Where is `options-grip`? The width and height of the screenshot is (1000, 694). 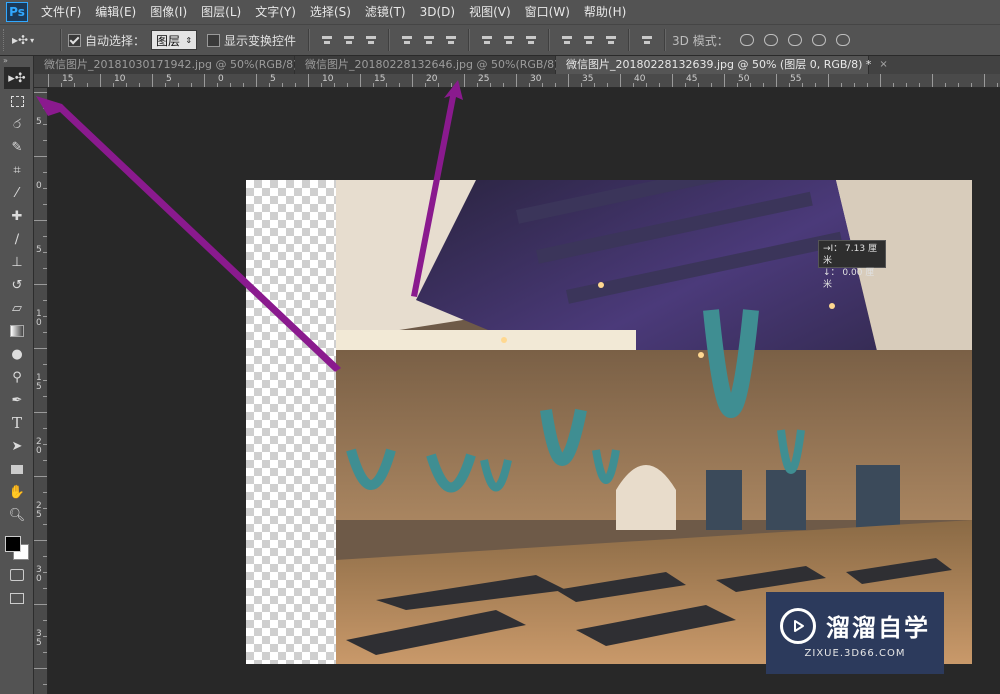
options-grip is located at coordinates (5, 40).